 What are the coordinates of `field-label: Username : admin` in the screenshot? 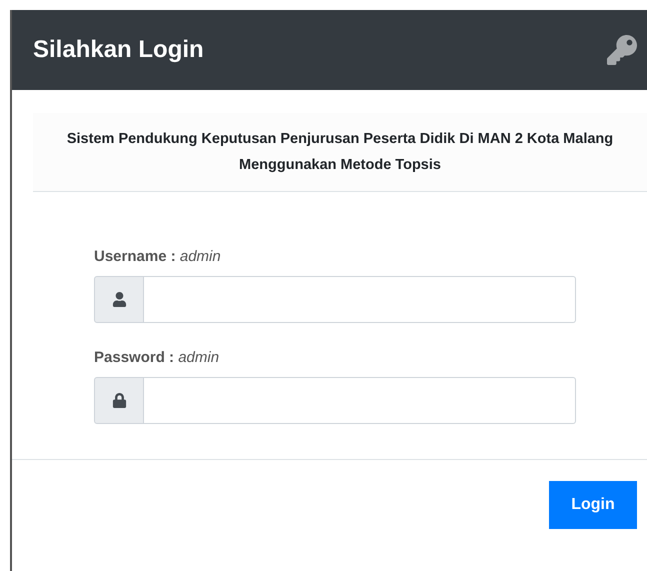 It's located at (158, 256).